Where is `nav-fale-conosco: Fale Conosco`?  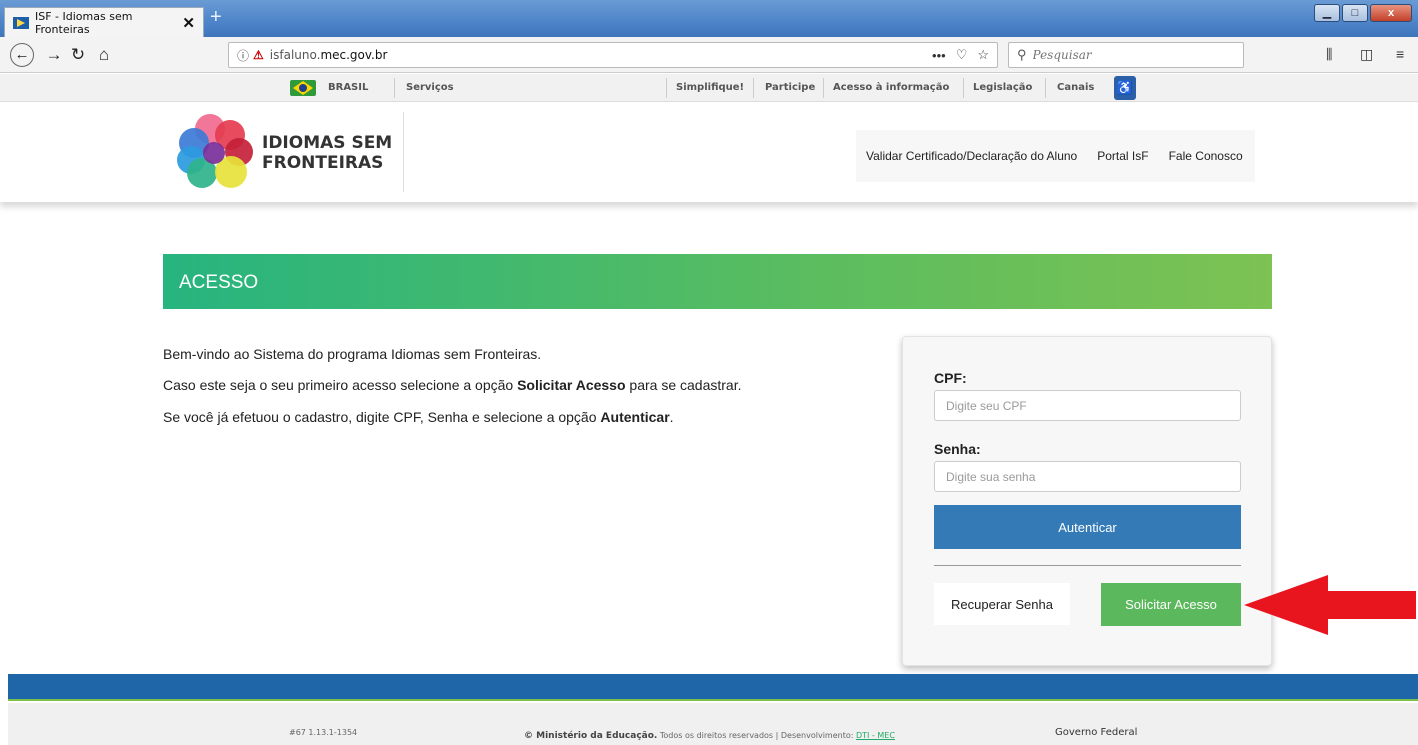 nav-fale-conosco: Fale Conosco is located at coordinates (1207, 156).